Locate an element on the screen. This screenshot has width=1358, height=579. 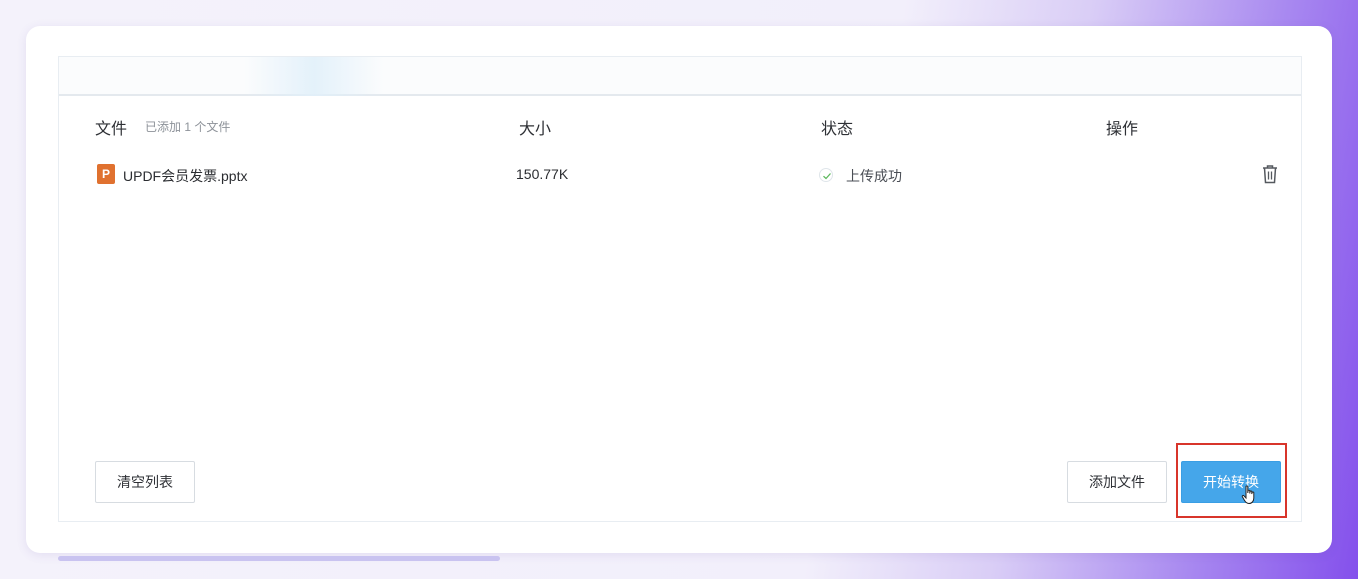
column-header-size: 大小 is located at coordinates (535, 129).